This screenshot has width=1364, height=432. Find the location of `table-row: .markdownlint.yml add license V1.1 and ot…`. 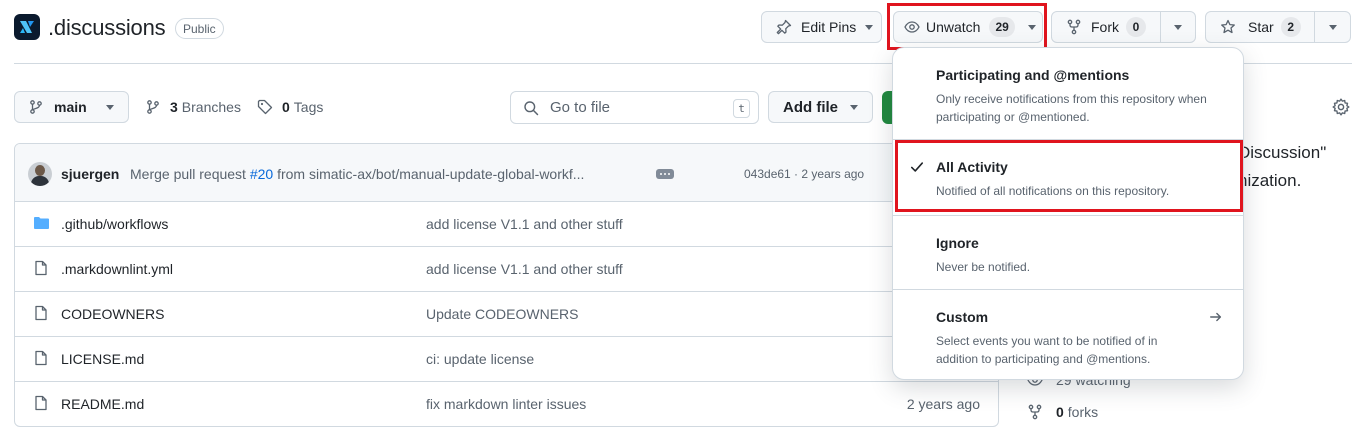

table-row: .markdownlint.yml add license V1.1 and ot… is located at coordinates (506, 269).